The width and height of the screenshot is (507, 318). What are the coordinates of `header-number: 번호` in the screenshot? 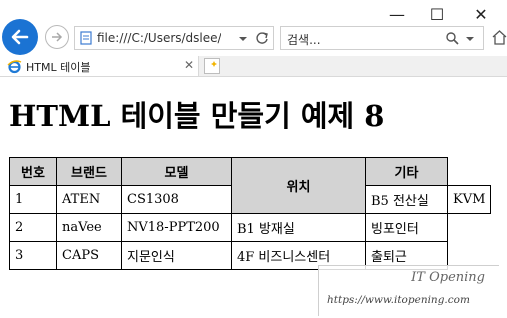 It's located at (33, 171).